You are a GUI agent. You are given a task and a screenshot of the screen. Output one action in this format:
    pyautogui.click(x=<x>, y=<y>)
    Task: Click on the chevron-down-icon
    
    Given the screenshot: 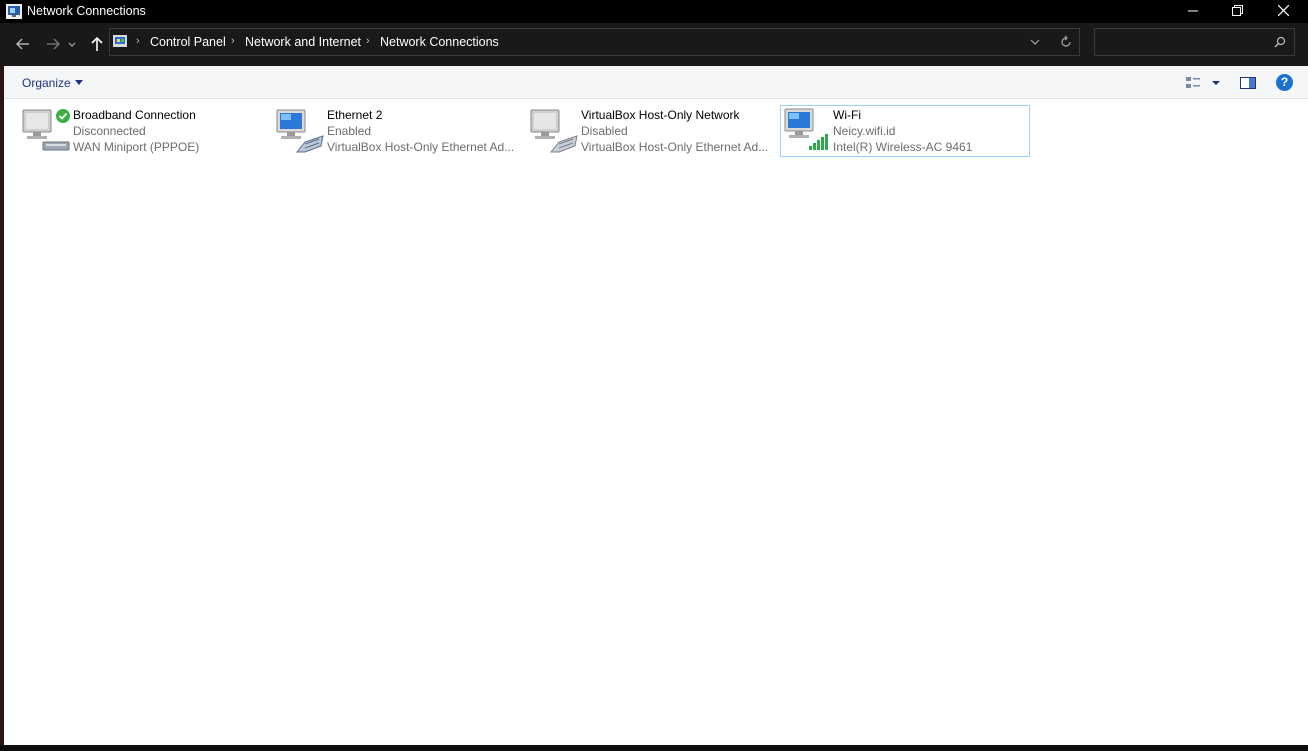 What is the action you would take?
    pyautogui.click(x=78, y=82)
    